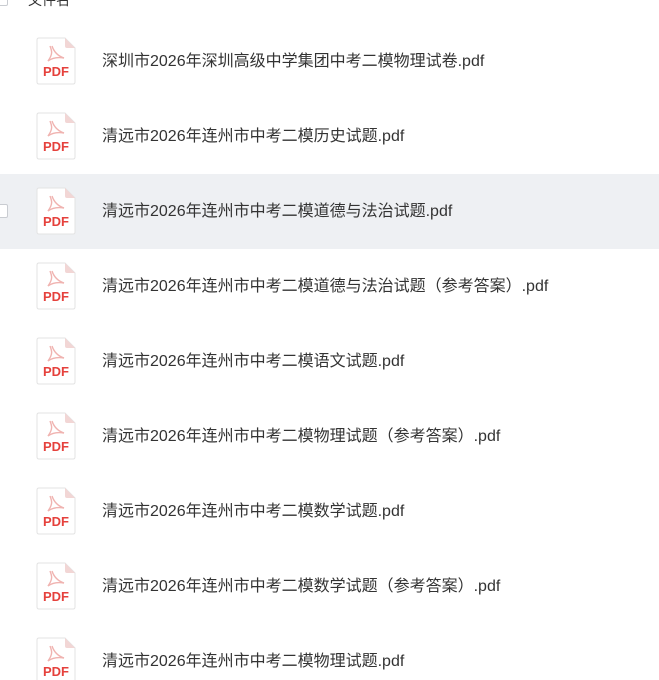  I want to click on file-row: PDF 清远市2026年连州市中考二模数学试题.pdf, so click(329, 511).